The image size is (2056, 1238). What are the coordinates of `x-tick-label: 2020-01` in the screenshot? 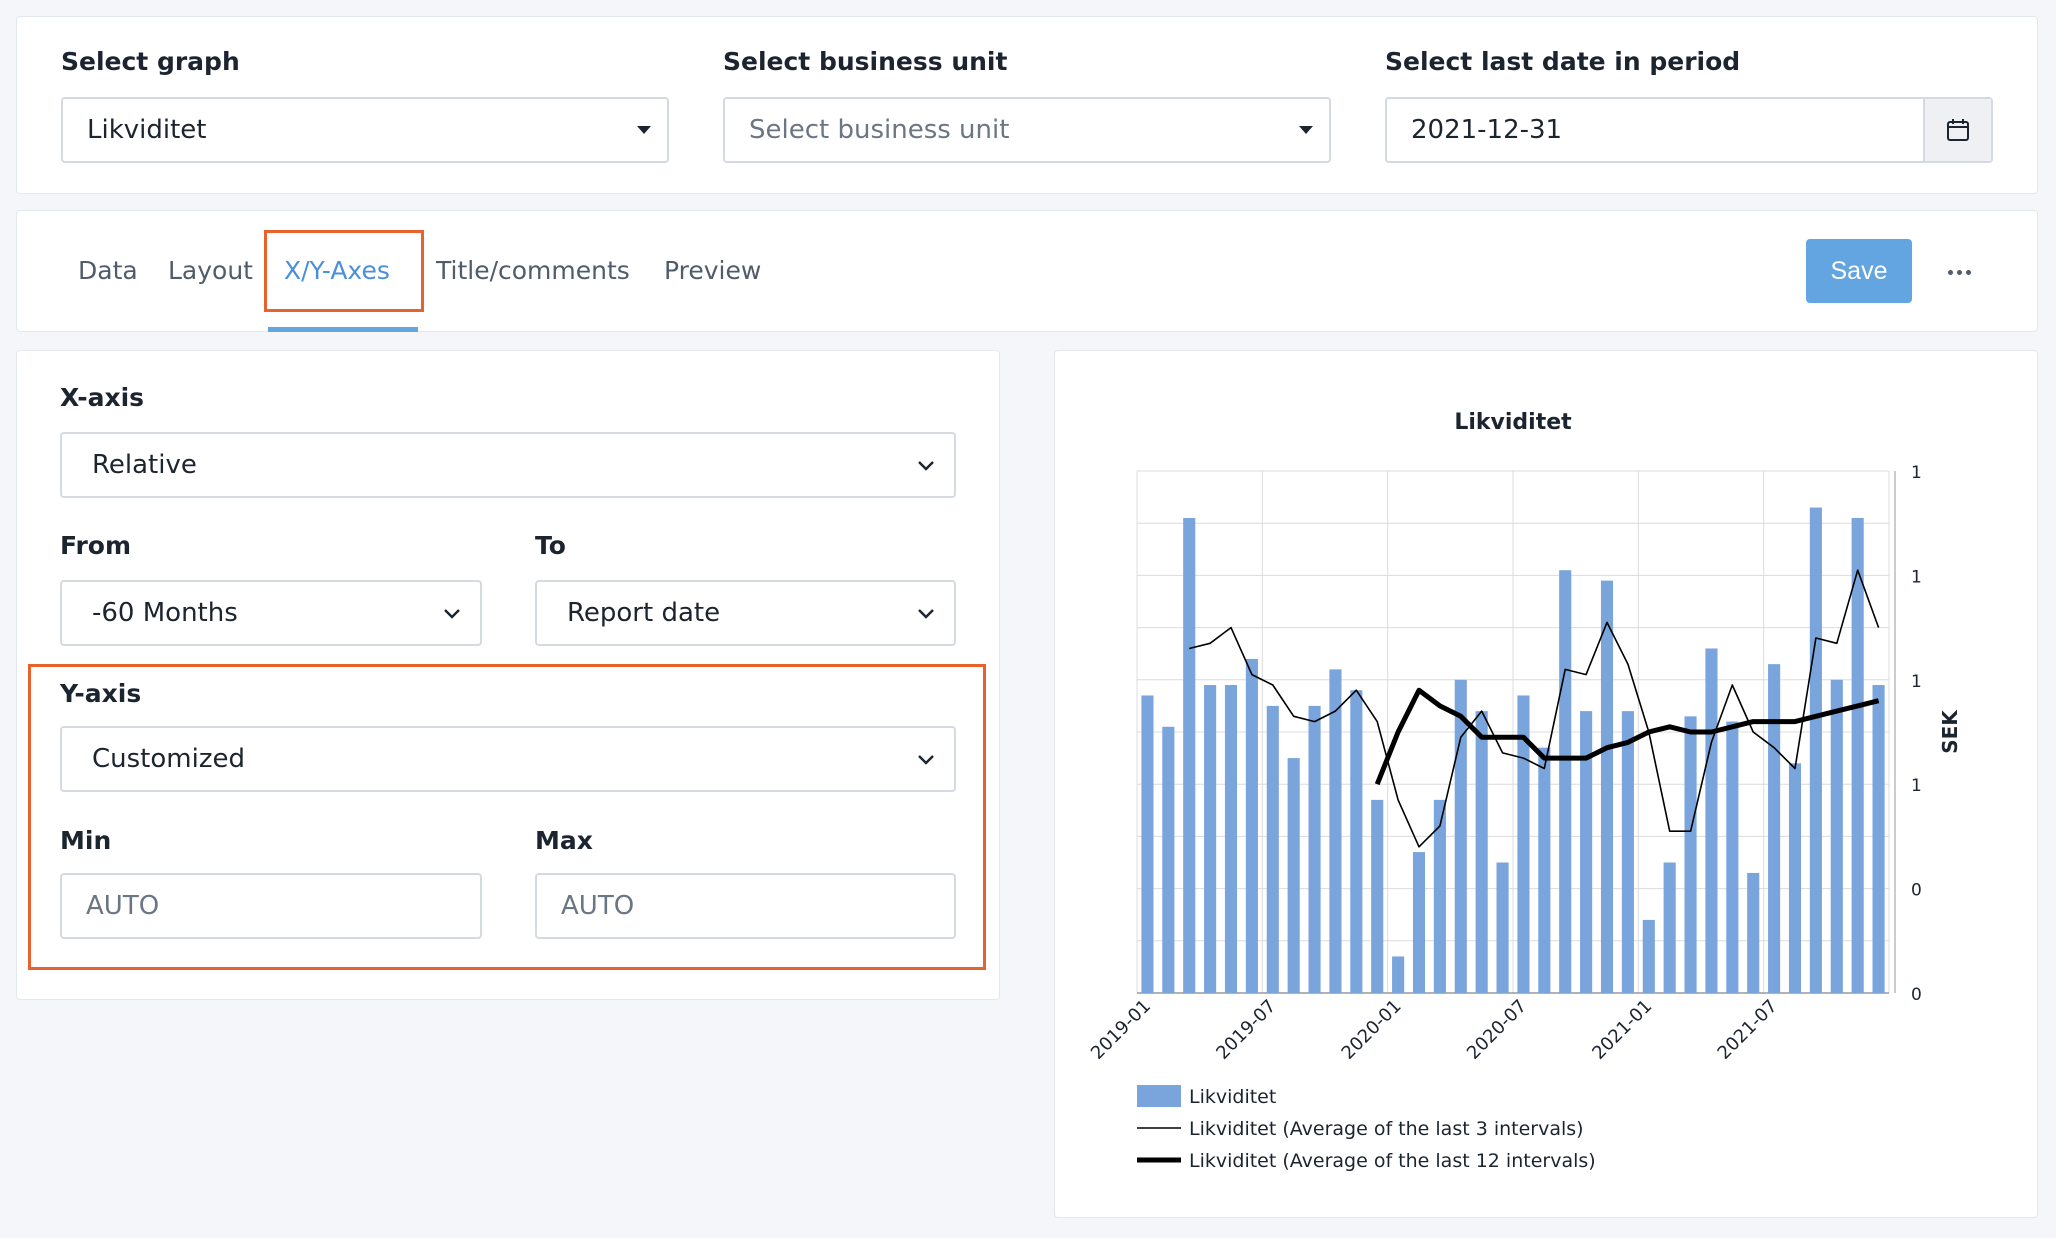 It's located at (1372, 1030).